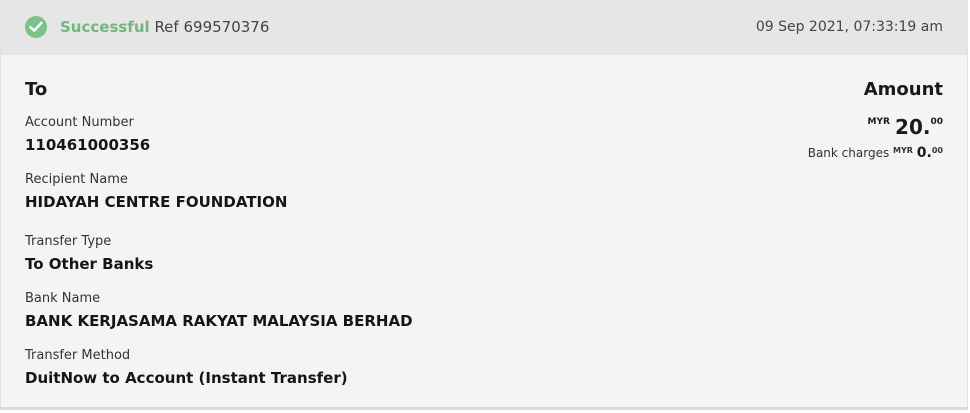 The width and height of the screenshot is (970, 413). I want to click on amount-whole: 20., so click(913, 127).